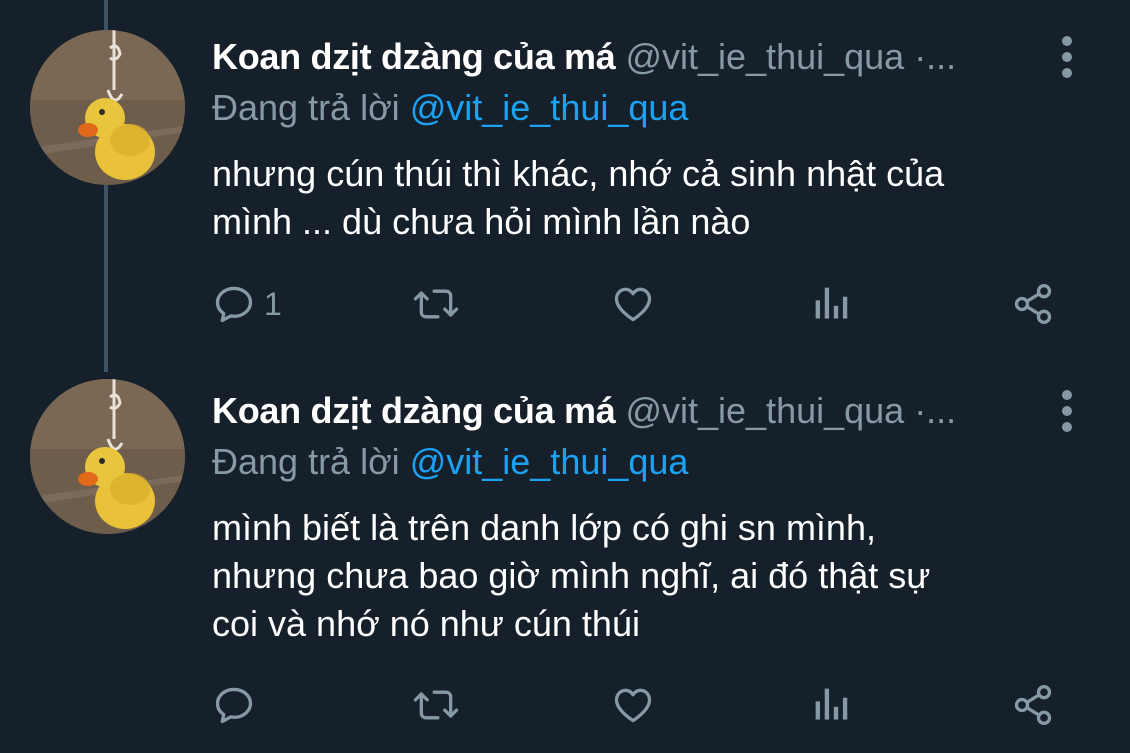 This screenshot has height=753, width=1130. Describe the element at coordinates (426, 623) in the screenshot. I see `tweet-text-line: coi và nhớ nó như cún thúi` at that location.